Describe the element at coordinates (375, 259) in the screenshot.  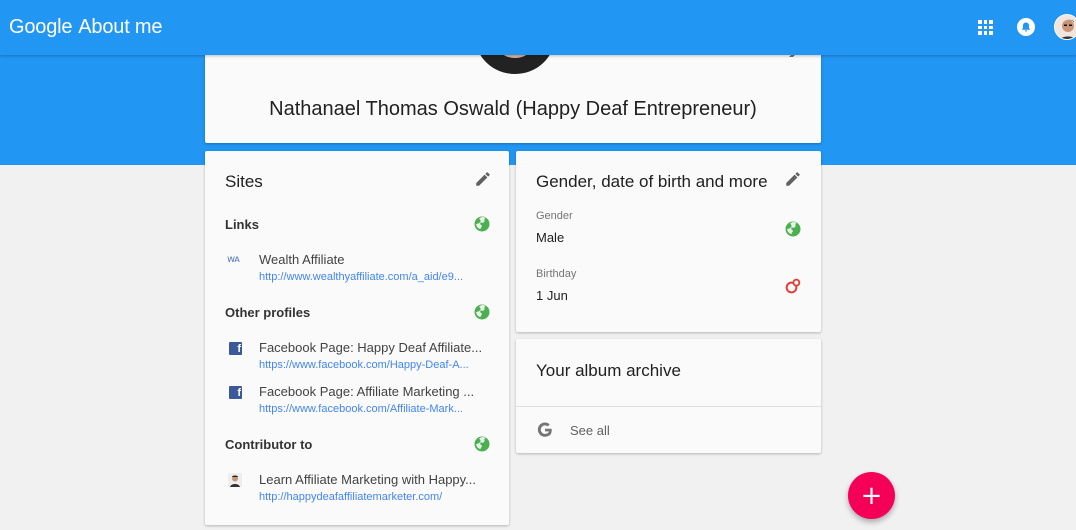
I see `link-title: Wealth Affiliate` at that location.